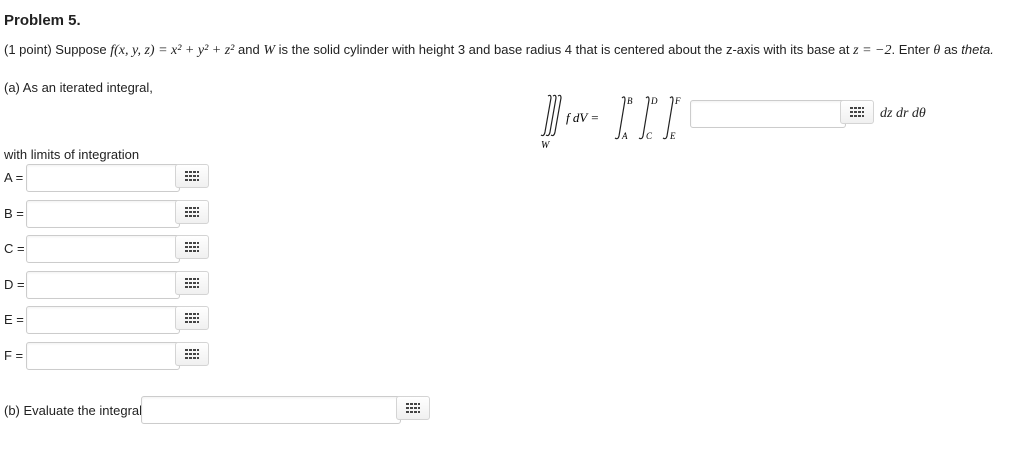 Image resolution: width=1024 pixels, height=462 pixels. Describe the element at coordinates (672, 136) in the screenshot. I see `limit-lower-E: E` at that location.